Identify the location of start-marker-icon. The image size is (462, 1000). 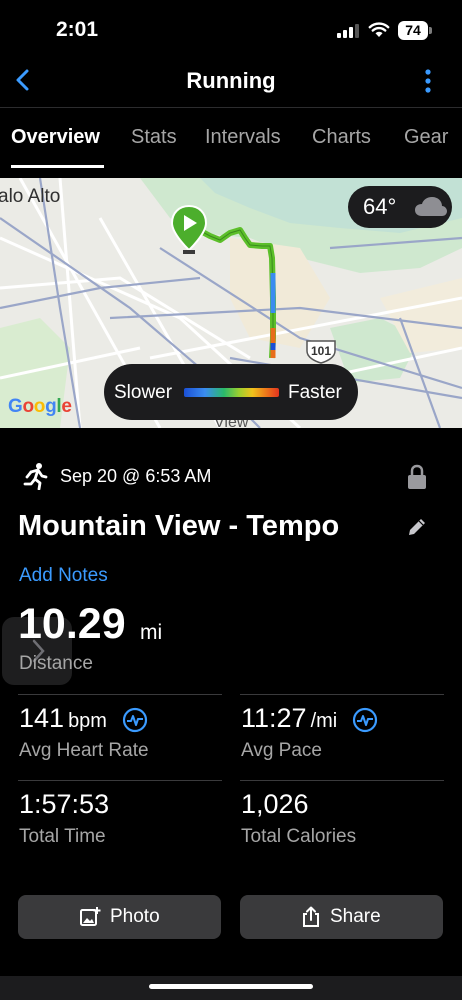
(189, 229).